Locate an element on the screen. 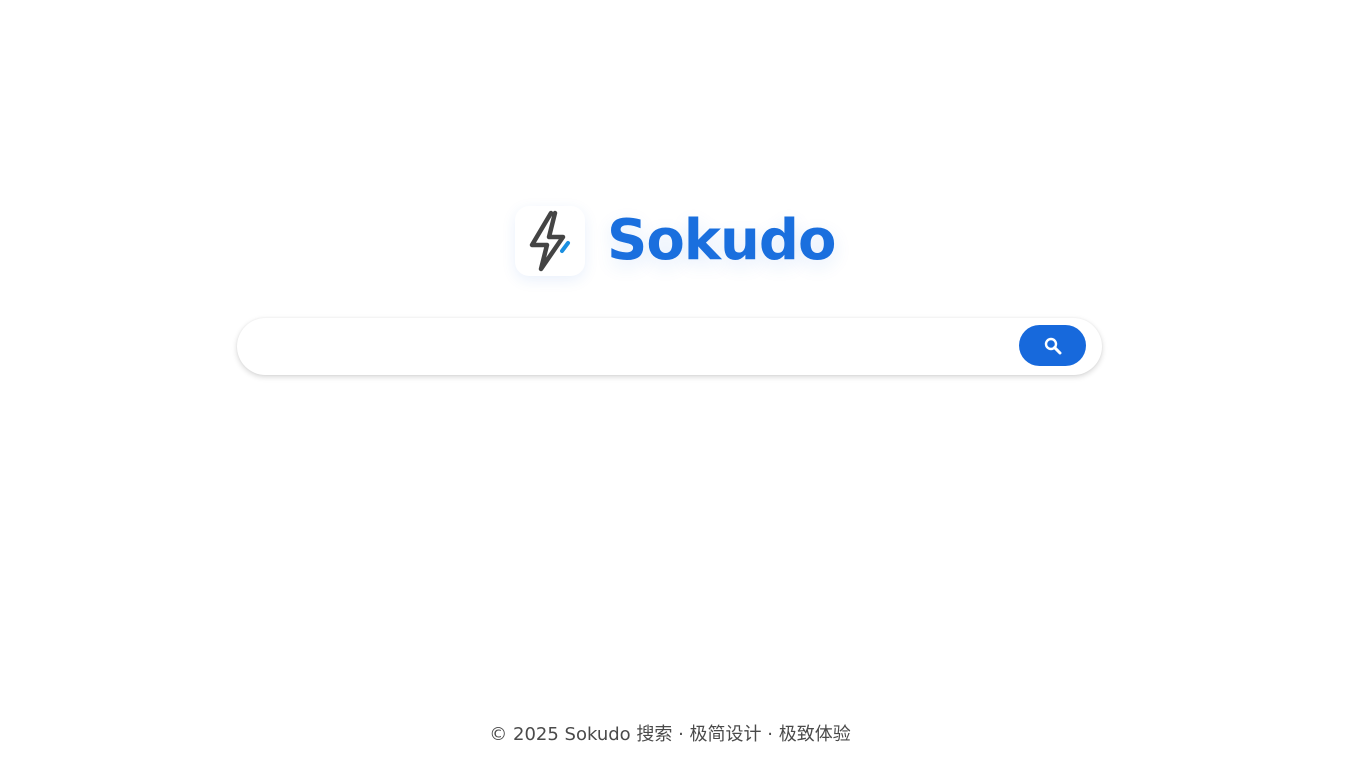  lightning-bolt-icon is located at coordinates (549, 241).